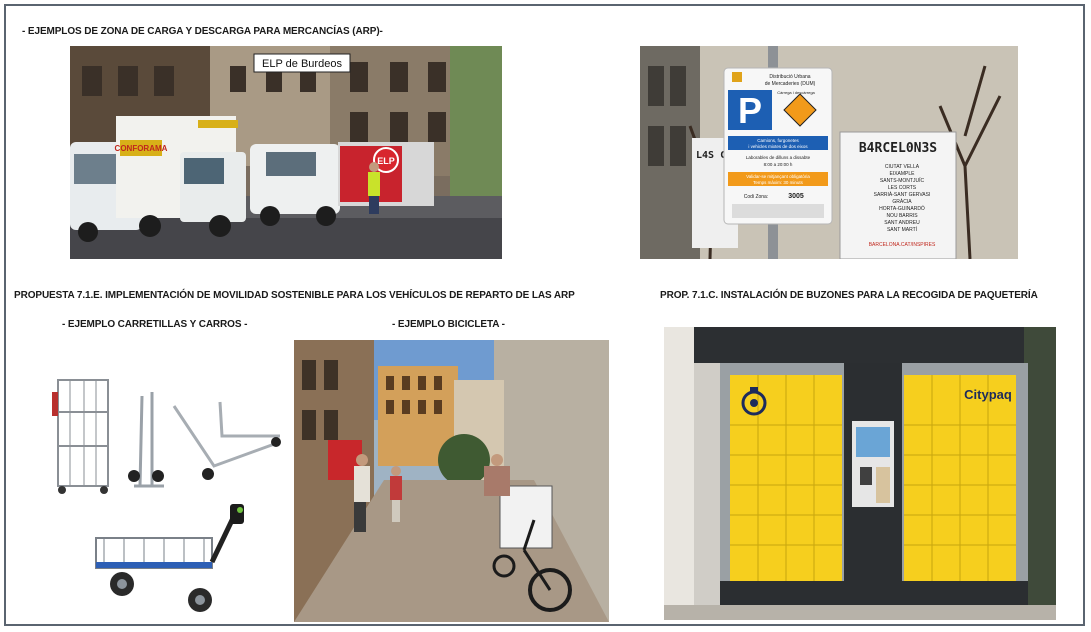  I want to click on sign-vehicles-line1: Camions, furgonetes, so click(778, 140).